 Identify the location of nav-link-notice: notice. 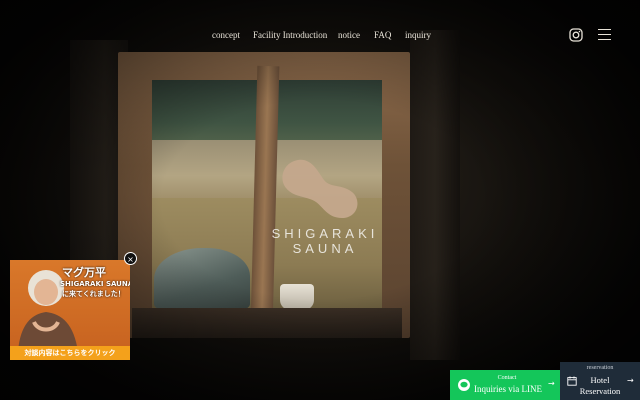
(349, 35).